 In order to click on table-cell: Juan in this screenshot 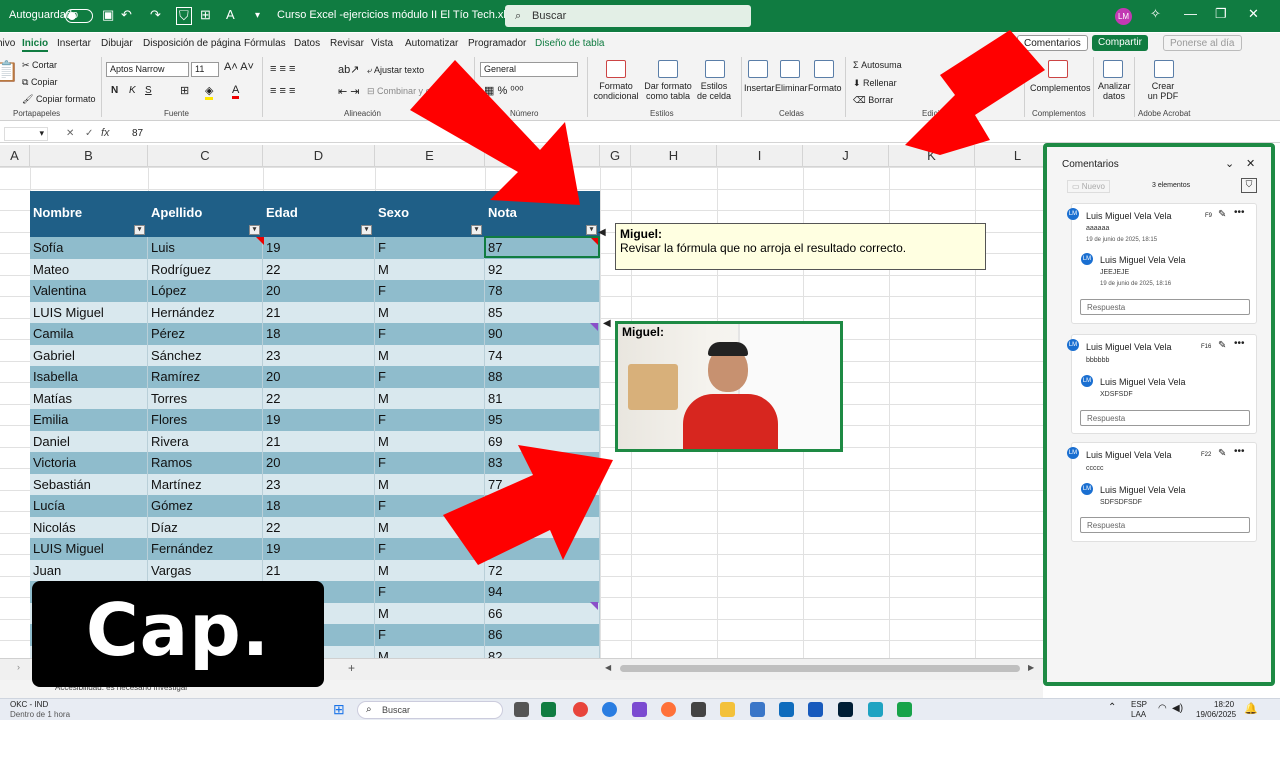, I will do `click(89, 570)`.